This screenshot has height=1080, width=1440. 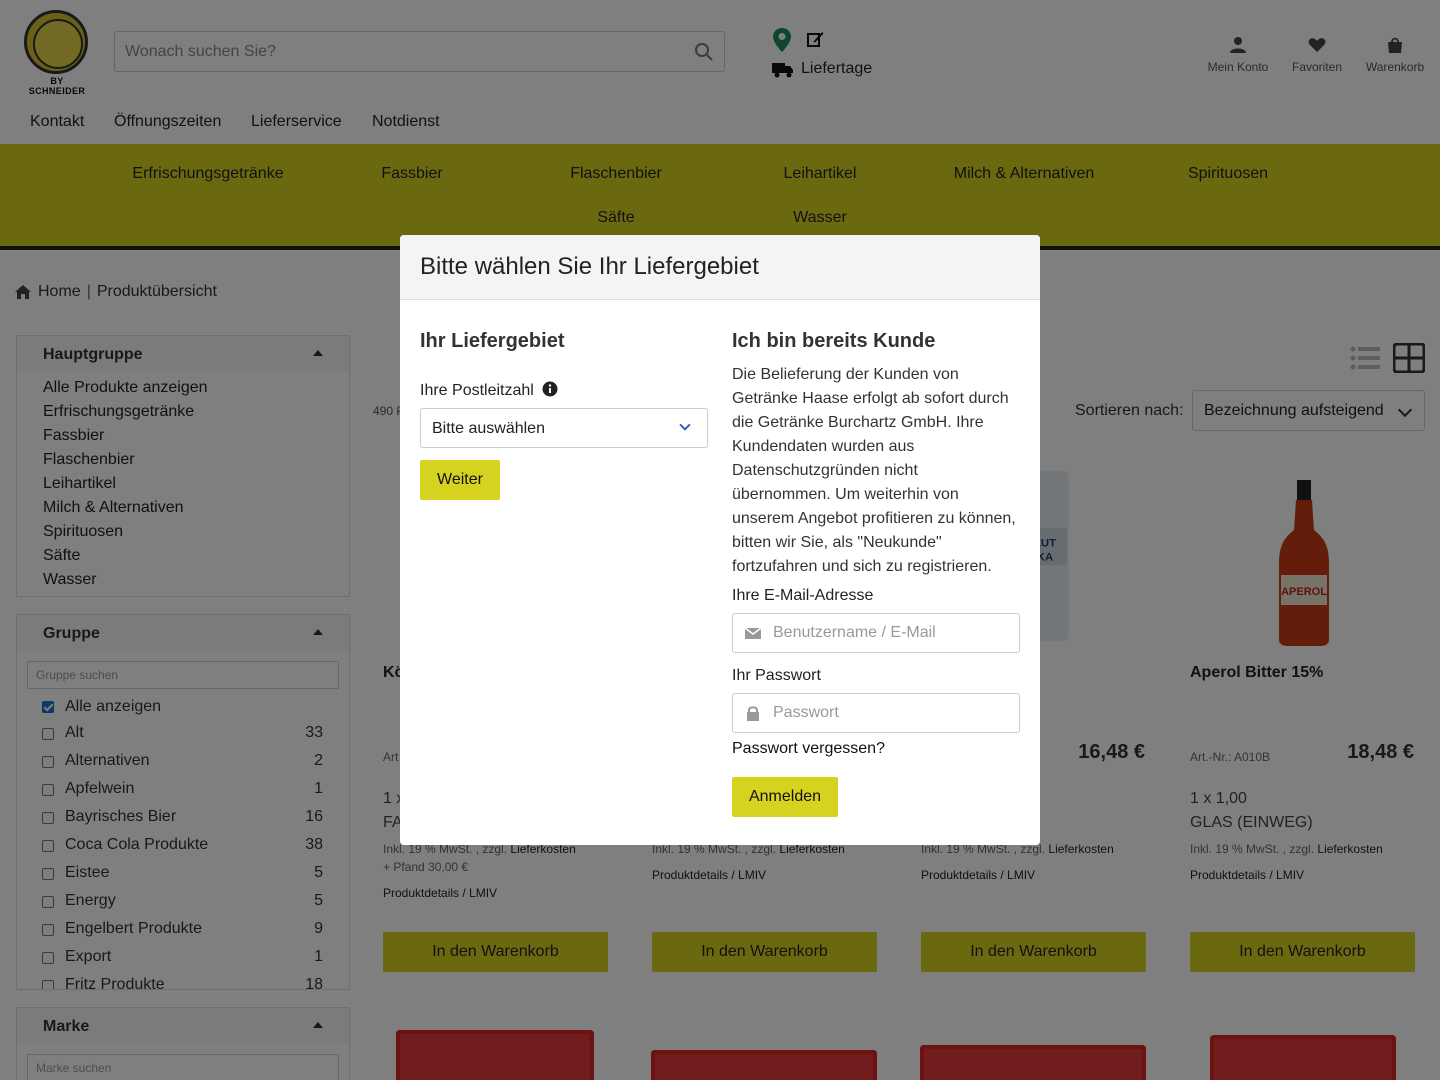 I want to click on login-button: Anmelden, so click(x=785, y=797).